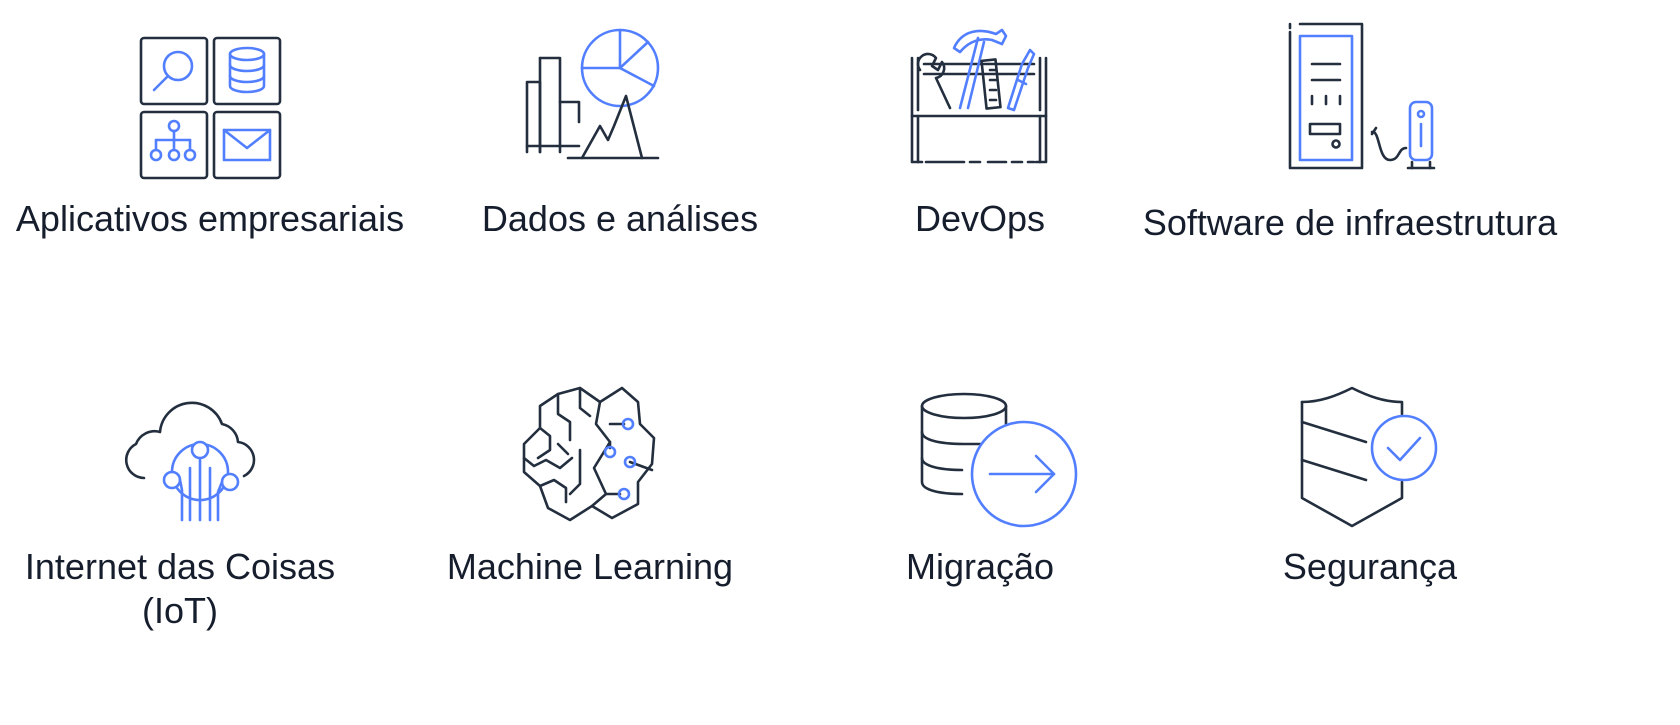 The width and height of the screenshot is (1680, 725). I want to click on data-analytics-icon, so click(592, 94).